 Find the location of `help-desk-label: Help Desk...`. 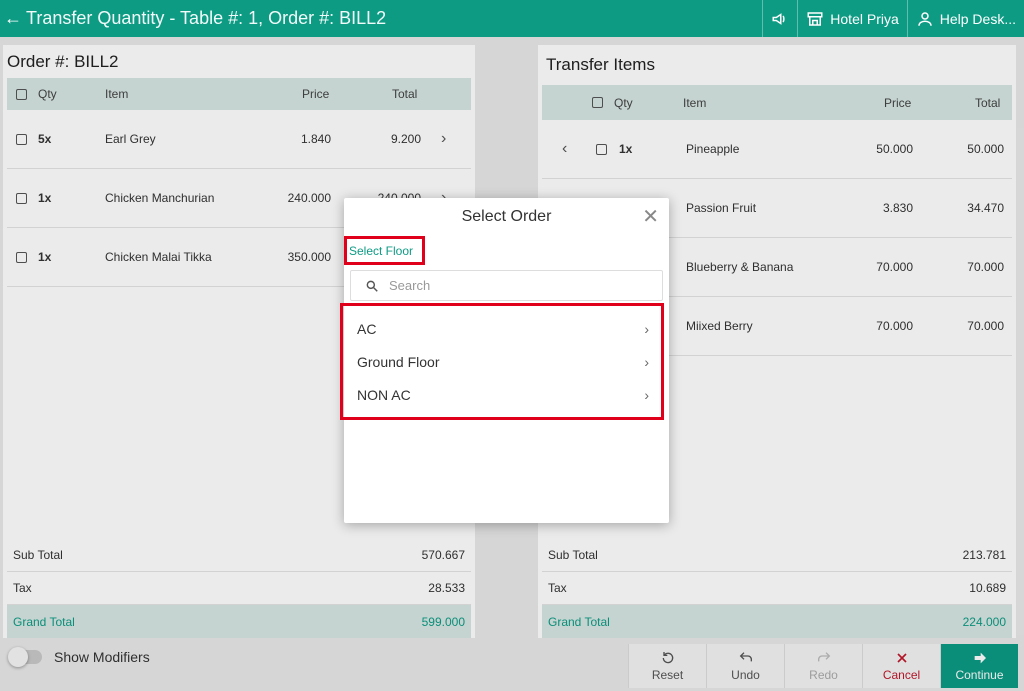

help-desk-label: Help Desk... is located at coordinates (977, 18).